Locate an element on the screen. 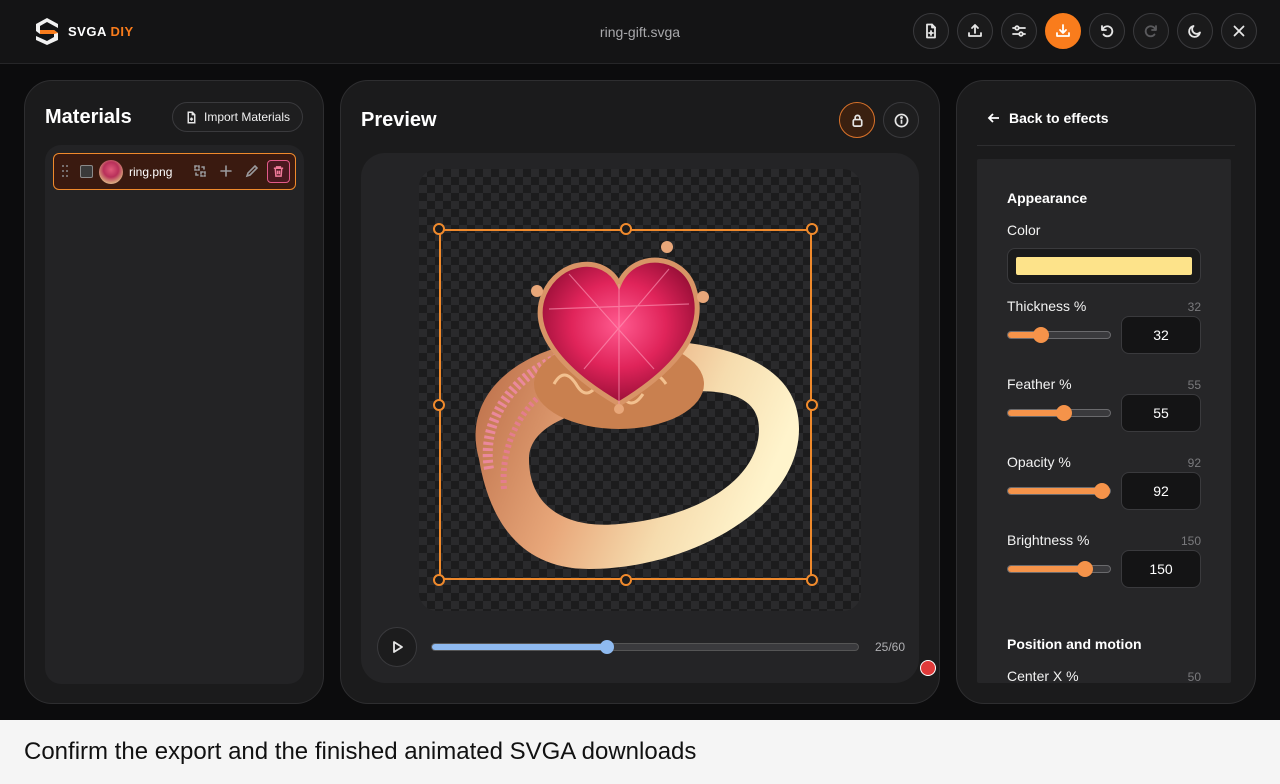 The height and width of the screenshot is (784, 1280). thickness-value: 32 is located at coordinates (1194, 307).